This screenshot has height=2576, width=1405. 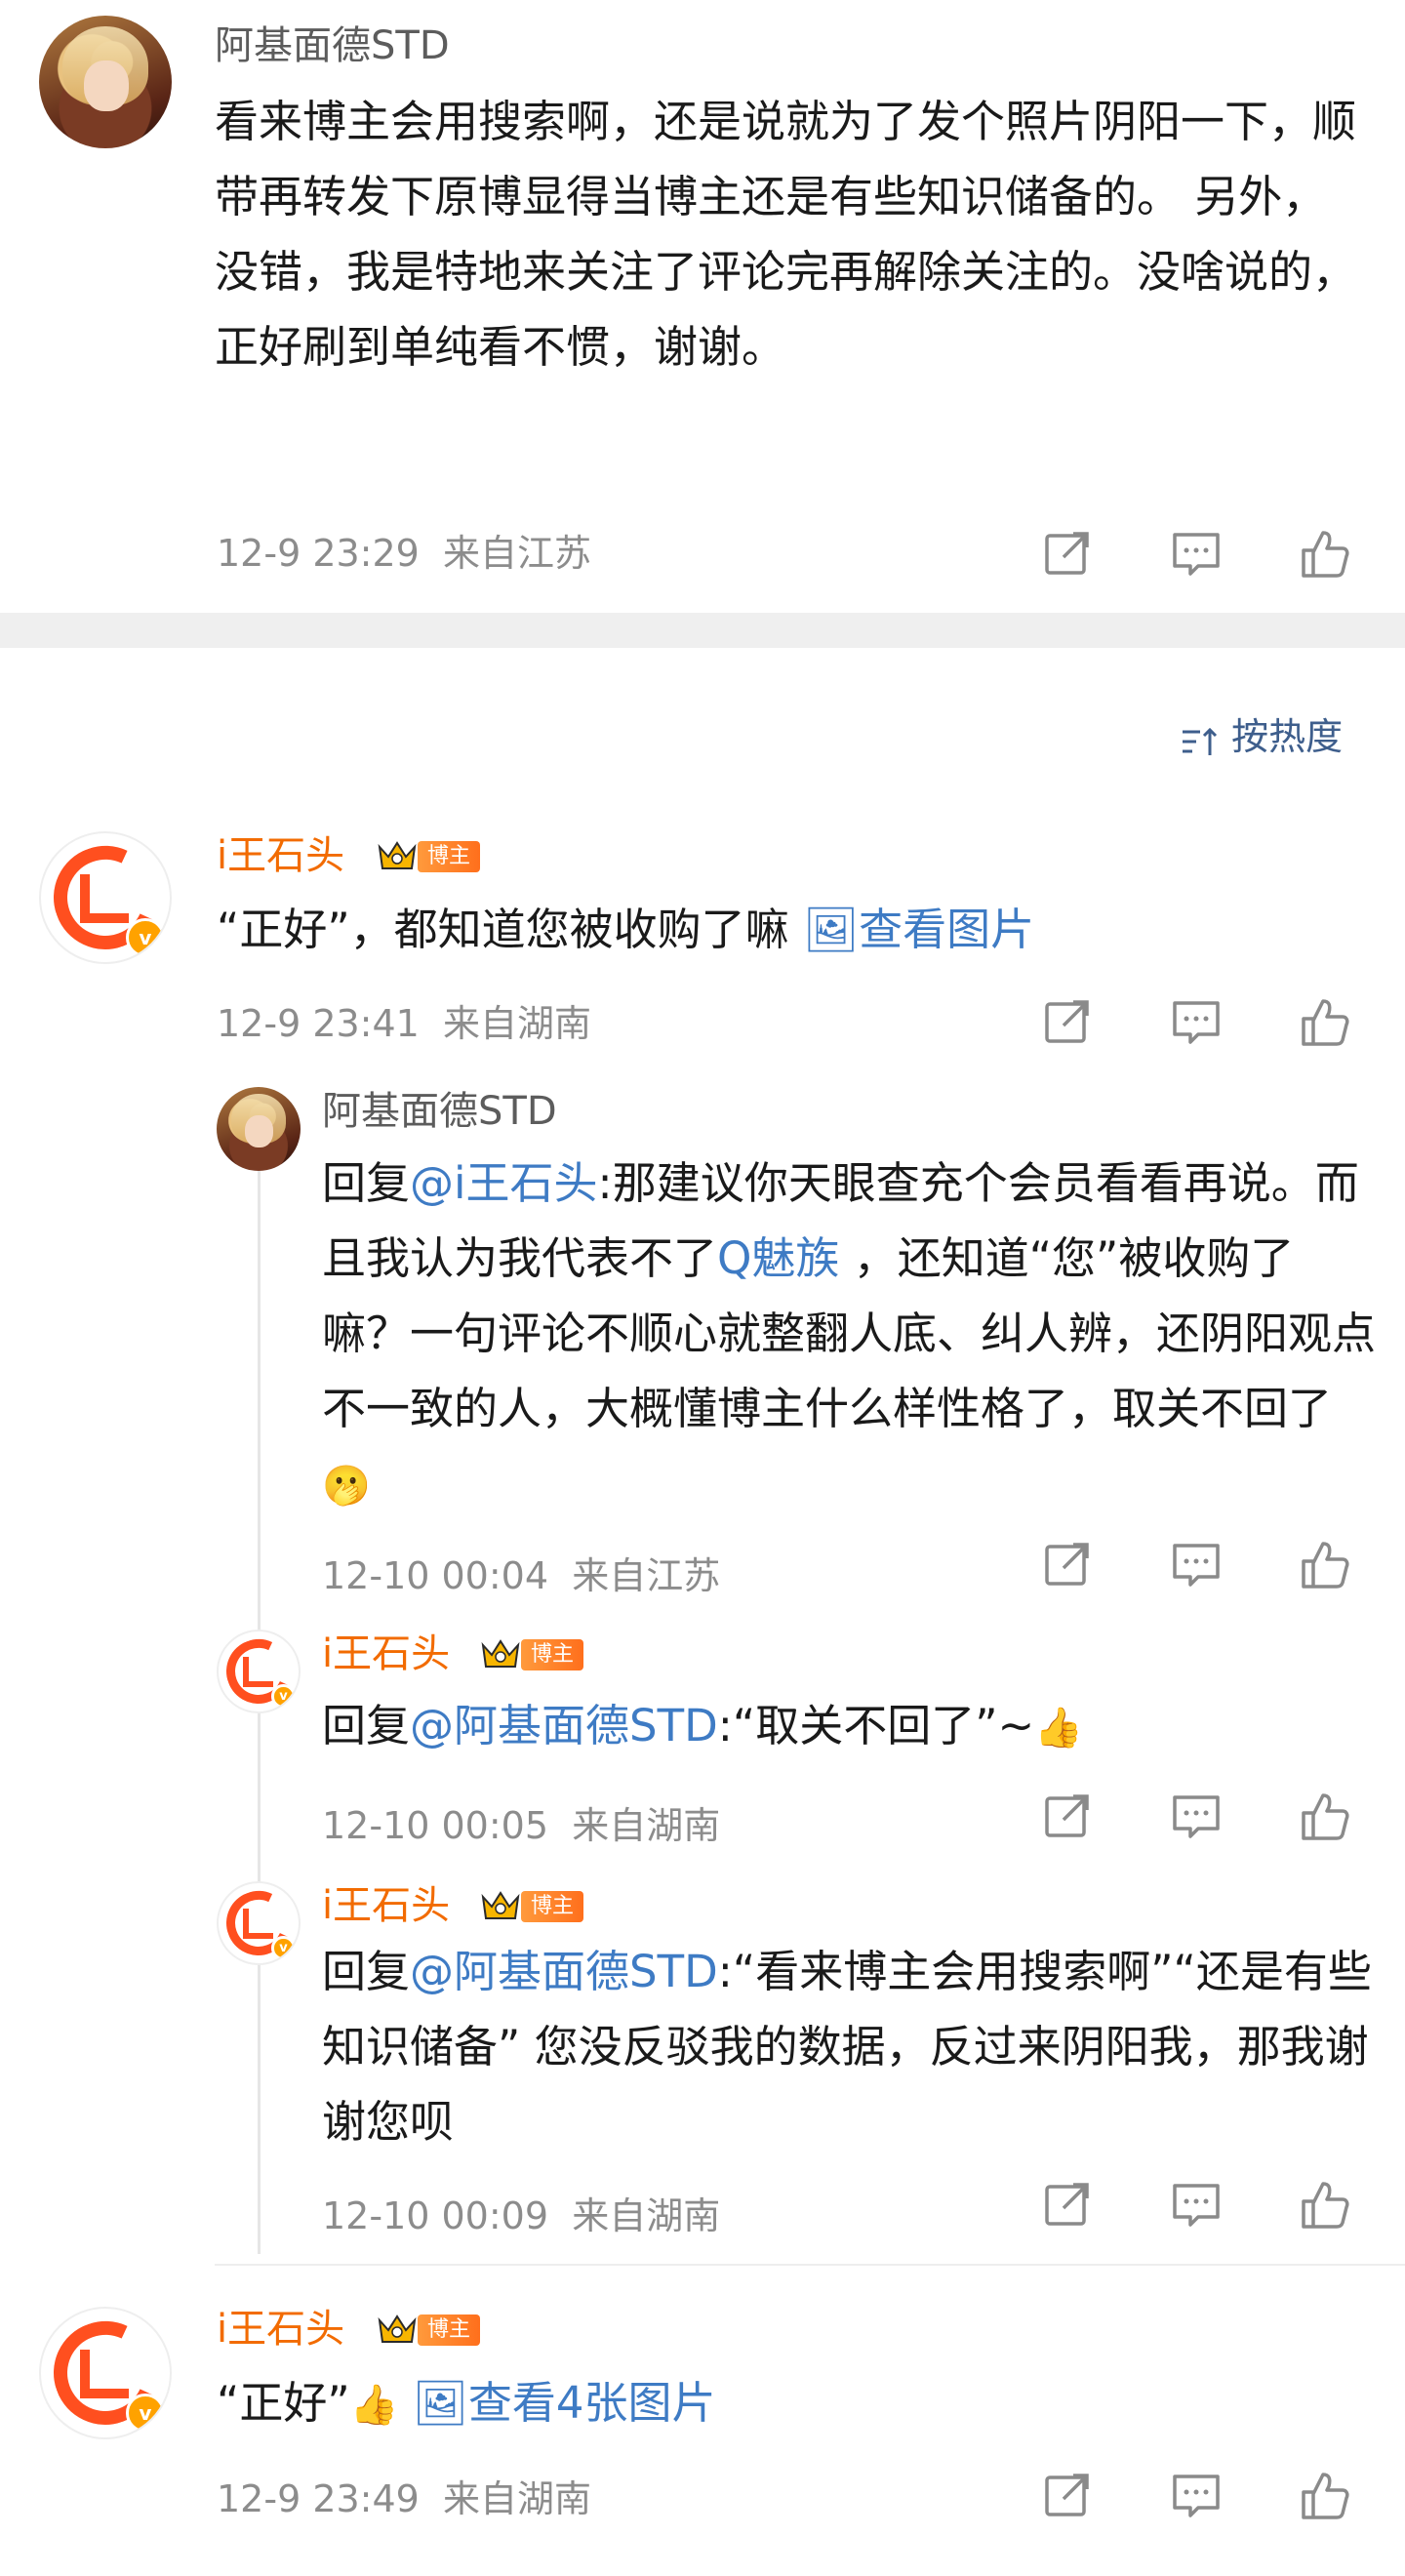 I want to click on reply-time: 12-10 00:05 来自湖南, so click(x=521, y=1825).